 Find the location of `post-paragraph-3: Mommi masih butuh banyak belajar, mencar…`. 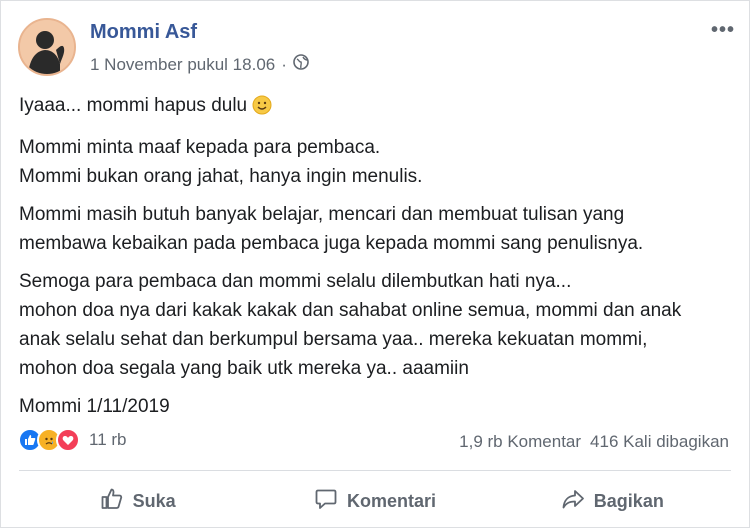

post-paragraph-3: Mommi masih butuh banyak belajar, mencar… is located at coordinates (331, 229).